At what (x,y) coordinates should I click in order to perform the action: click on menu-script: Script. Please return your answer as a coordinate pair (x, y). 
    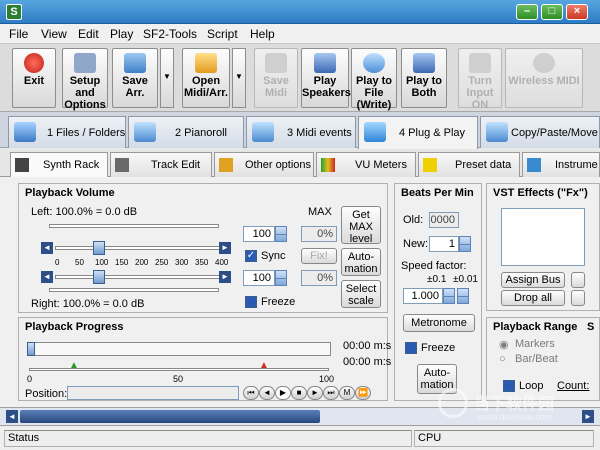
    Looking at the image, I should click on (222, 34).